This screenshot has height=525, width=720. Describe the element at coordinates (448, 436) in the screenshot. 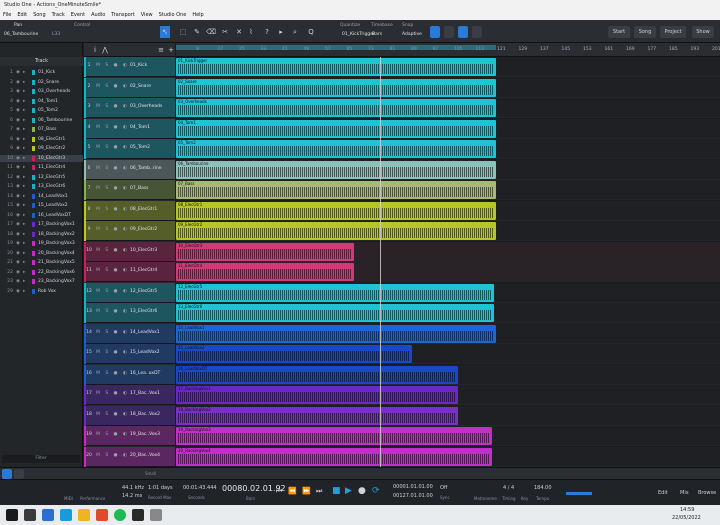

I see `track-lane: 19_BackingVox3` at that location.